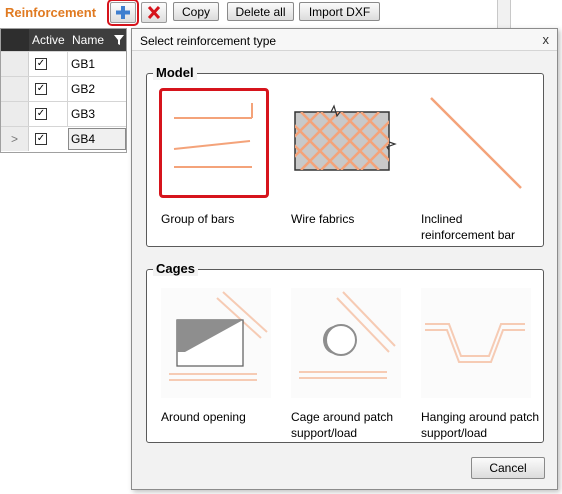 The height and width of the screenshot is (494, 562). I want to click on row-header-corner, so click(15, 40).